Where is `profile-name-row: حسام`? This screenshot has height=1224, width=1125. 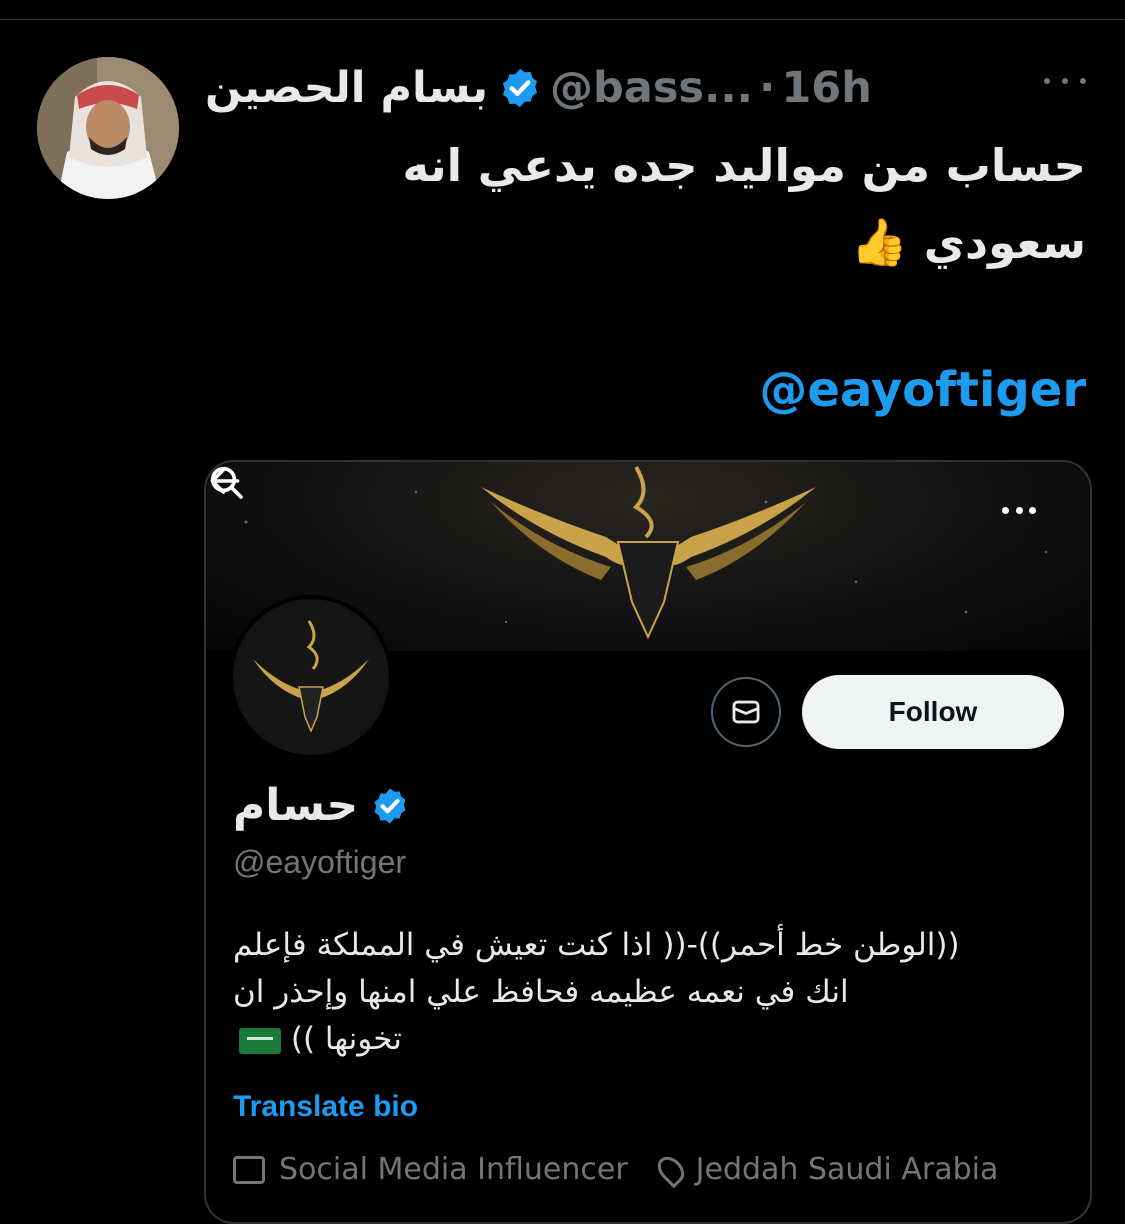
profile-name-row: حسام is located at coordinates (321, 805).